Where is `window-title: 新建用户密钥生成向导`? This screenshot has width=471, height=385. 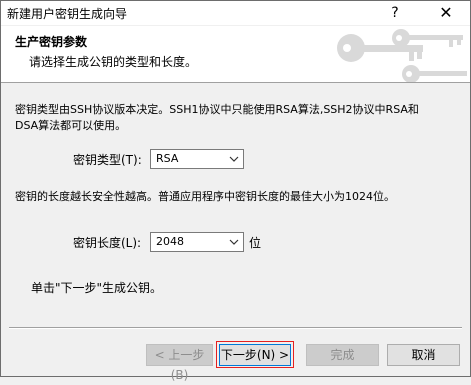 window-title: 新建用户密钥生成向导 is located at coordinates (67, 14).